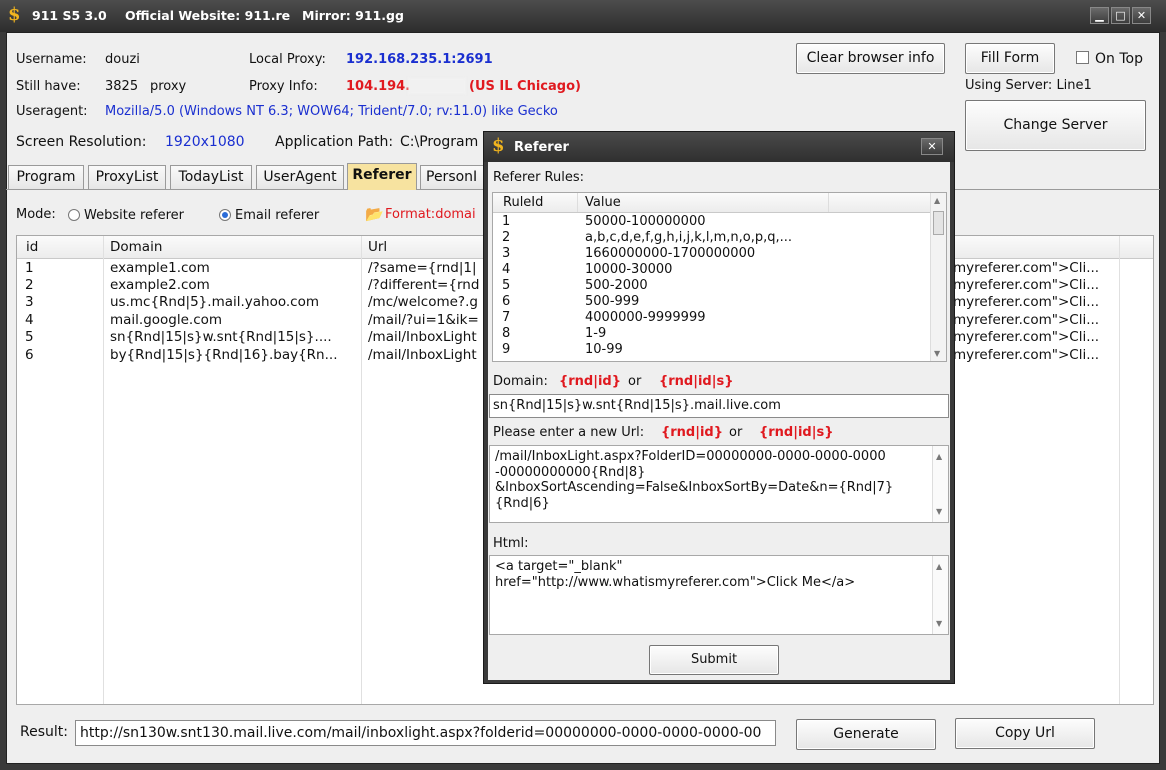 Image resolution: width=1166 pixels, height=770 pixels. What do you see at coordinates (696, 381) in the screenshot?
I see `domain-token-ids: {rnd|id|s}` at bounding box center [696, 381].